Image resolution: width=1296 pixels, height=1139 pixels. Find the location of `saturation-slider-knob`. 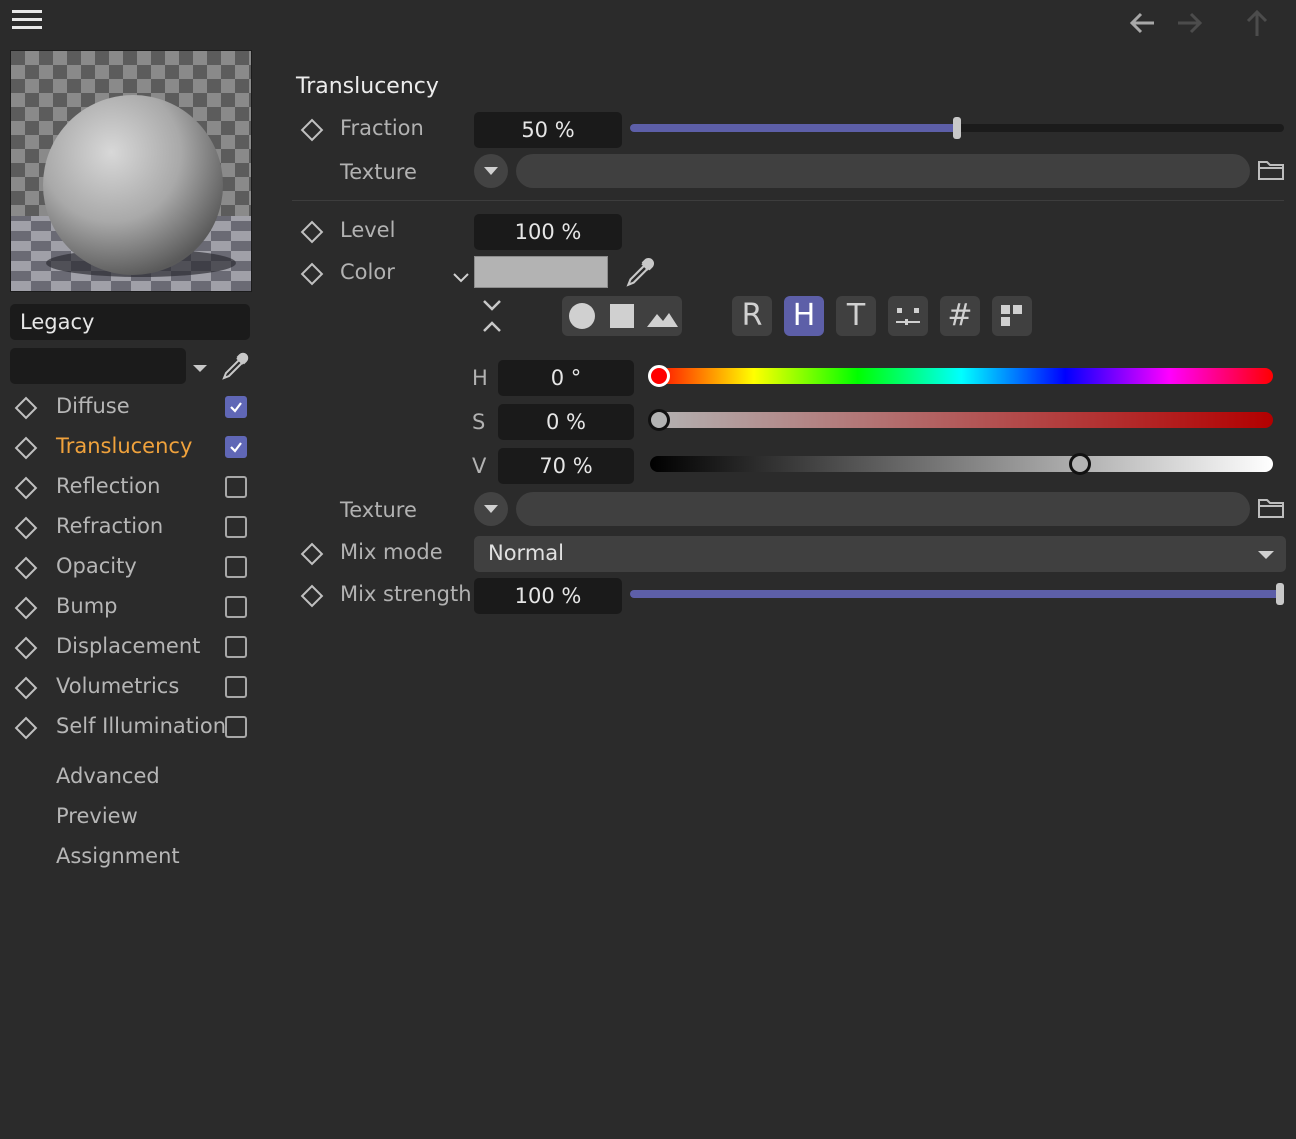

saturation-slider-knob is located at coordinates (659, 420).